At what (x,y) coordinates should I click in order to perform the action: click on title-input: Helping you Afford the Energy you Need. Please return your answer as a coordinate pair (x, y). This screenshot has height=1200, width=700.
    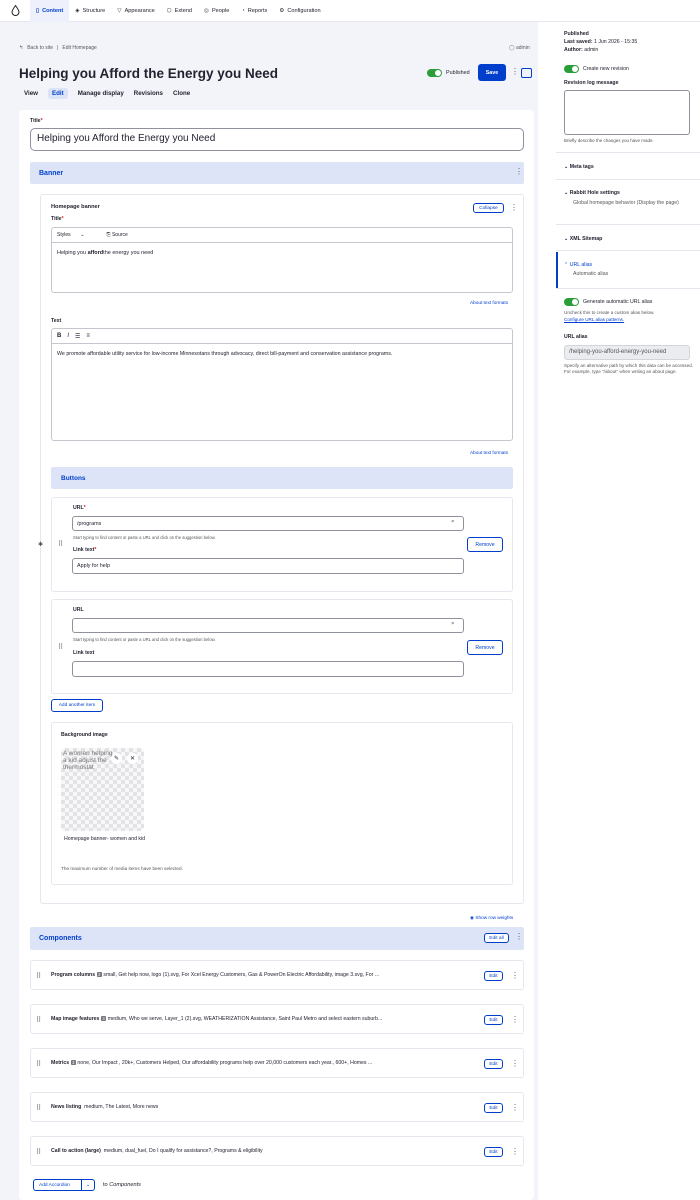
    Looking at the image, I should click on (277, 139).